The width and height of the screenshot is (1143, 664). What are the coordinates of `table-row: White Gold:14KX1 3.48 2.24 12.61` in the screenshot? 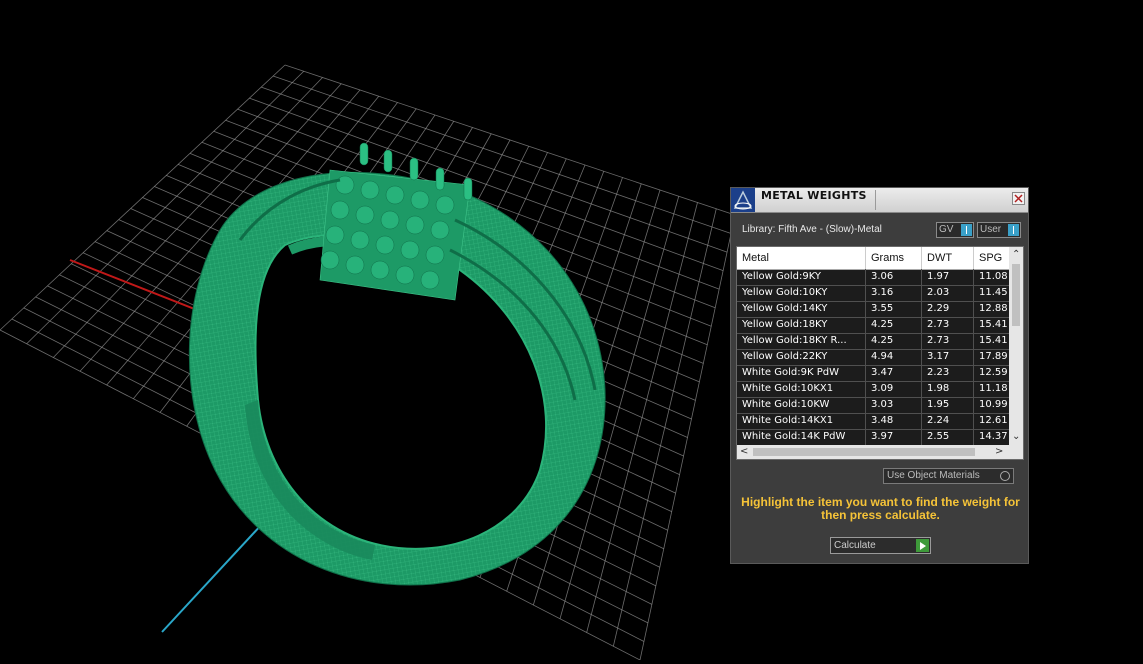 It's located at (873, 422).